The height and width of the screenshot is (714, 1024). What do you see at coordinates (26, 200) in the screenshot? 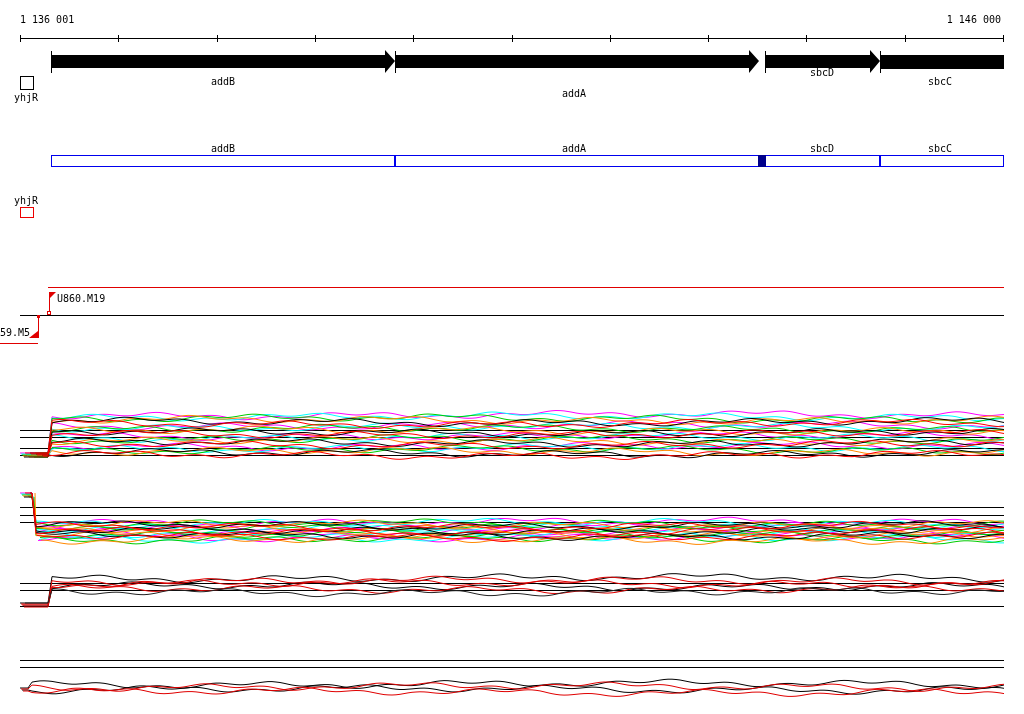
I see `annotation-label: yhjR` at bounding box center [26, 200].